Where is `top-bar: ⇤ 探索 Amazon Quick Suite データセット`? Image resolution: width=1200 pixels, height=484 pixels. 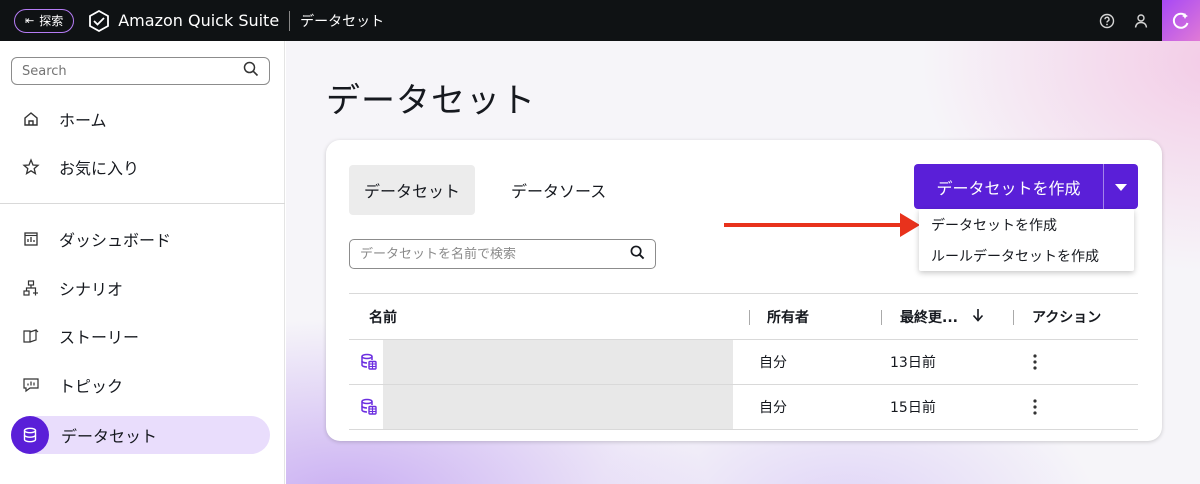
top-bar: ⇤ 探索 Amazon Quick Suite データセット is located at coordinates (600, 20).